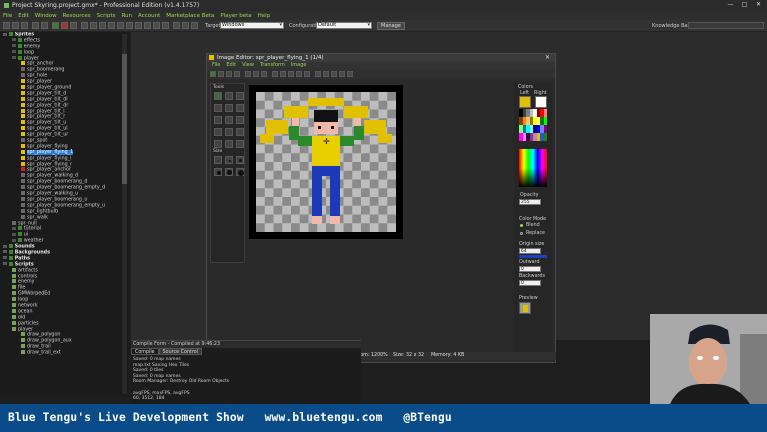 The width and height of the screenshot is (767, 432). Describe the element at coordinates (237, 74) in the screenshot. I see `forward-icon` at that location.